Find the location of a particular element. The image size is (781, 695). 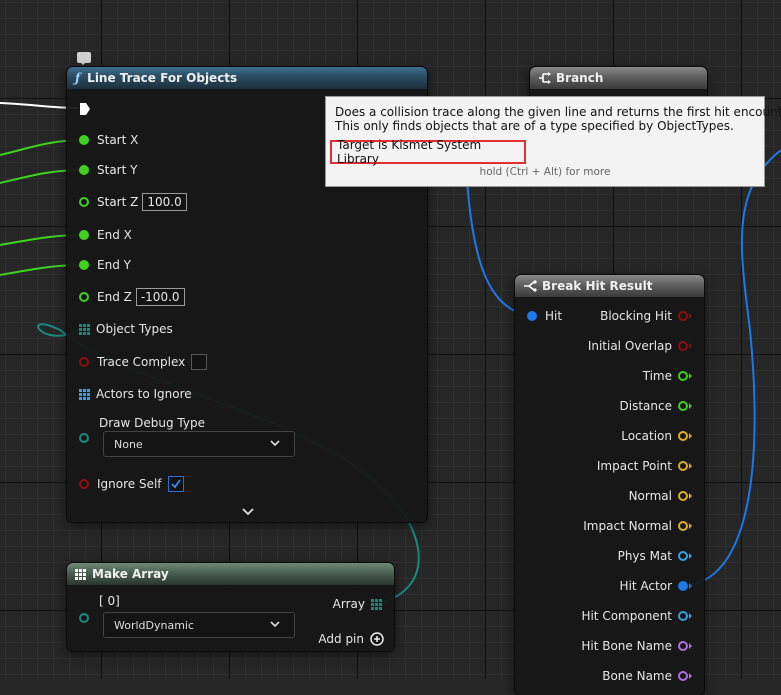

array-output-pin: Array is located at coordinates (357, 604).